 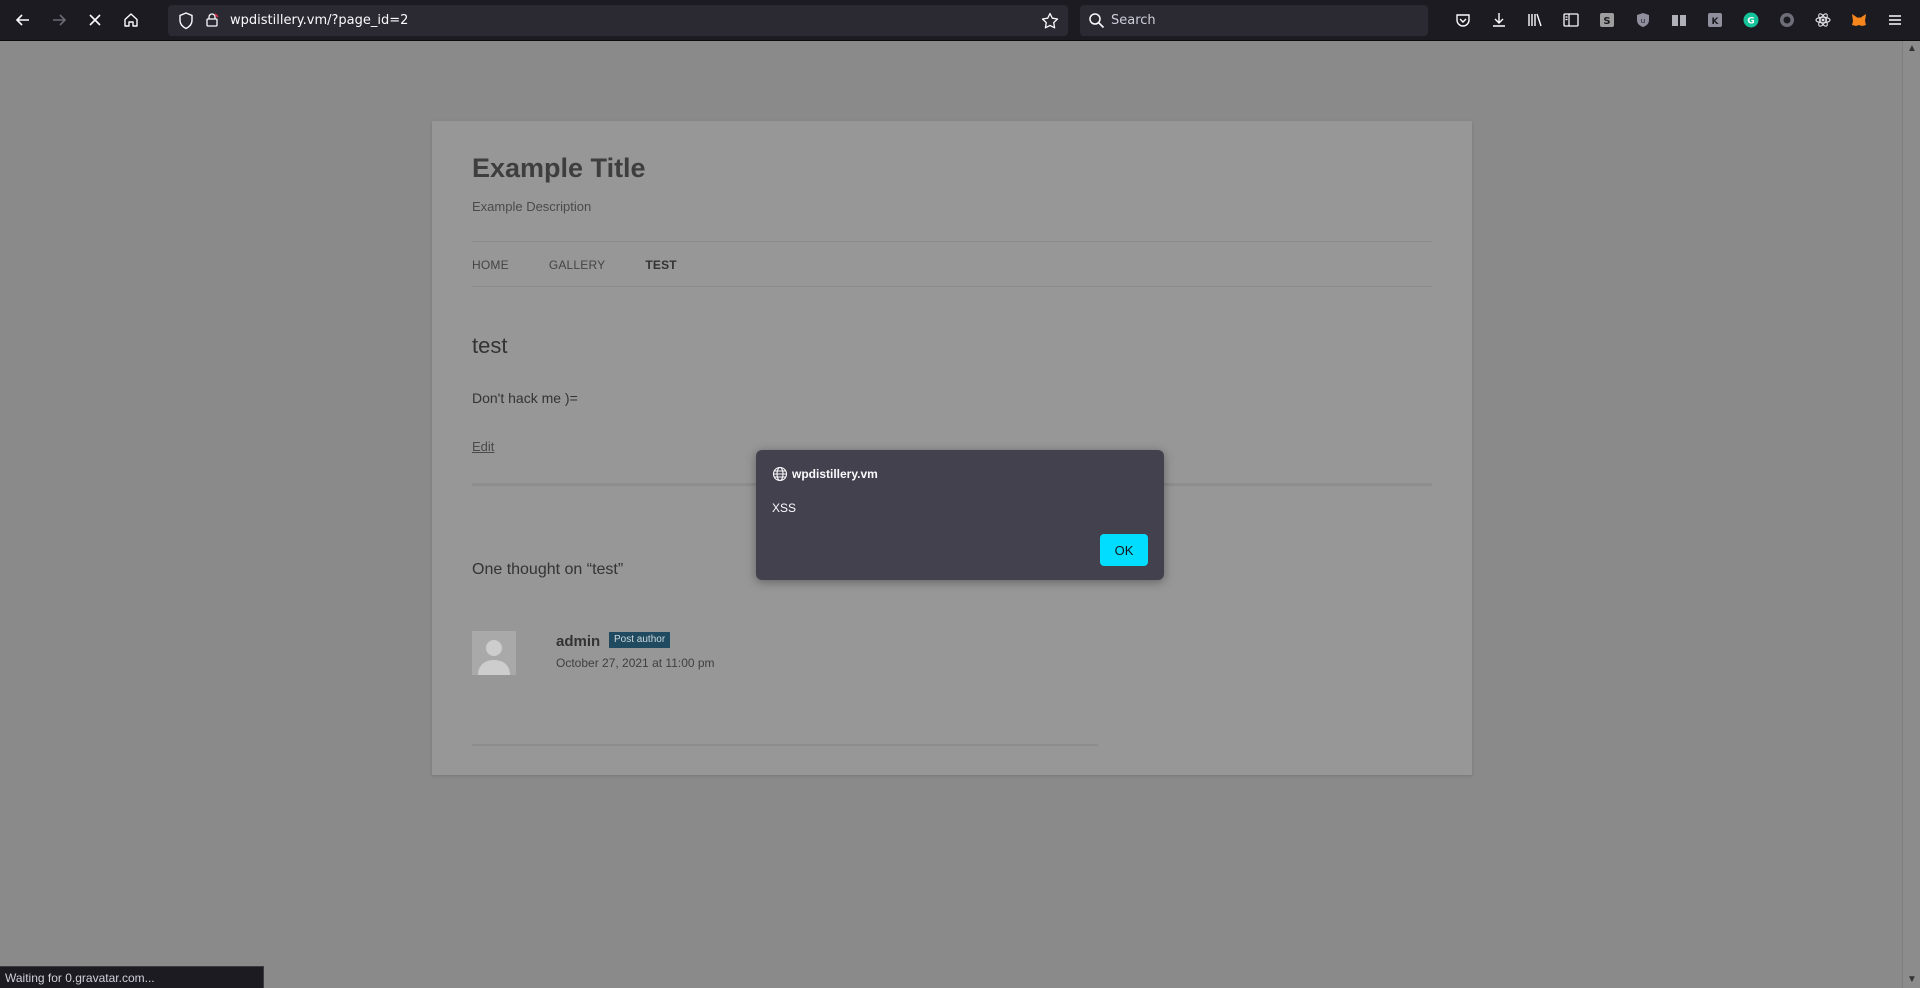 I want to click on stop-x-icon, so click(x=95, y=20).